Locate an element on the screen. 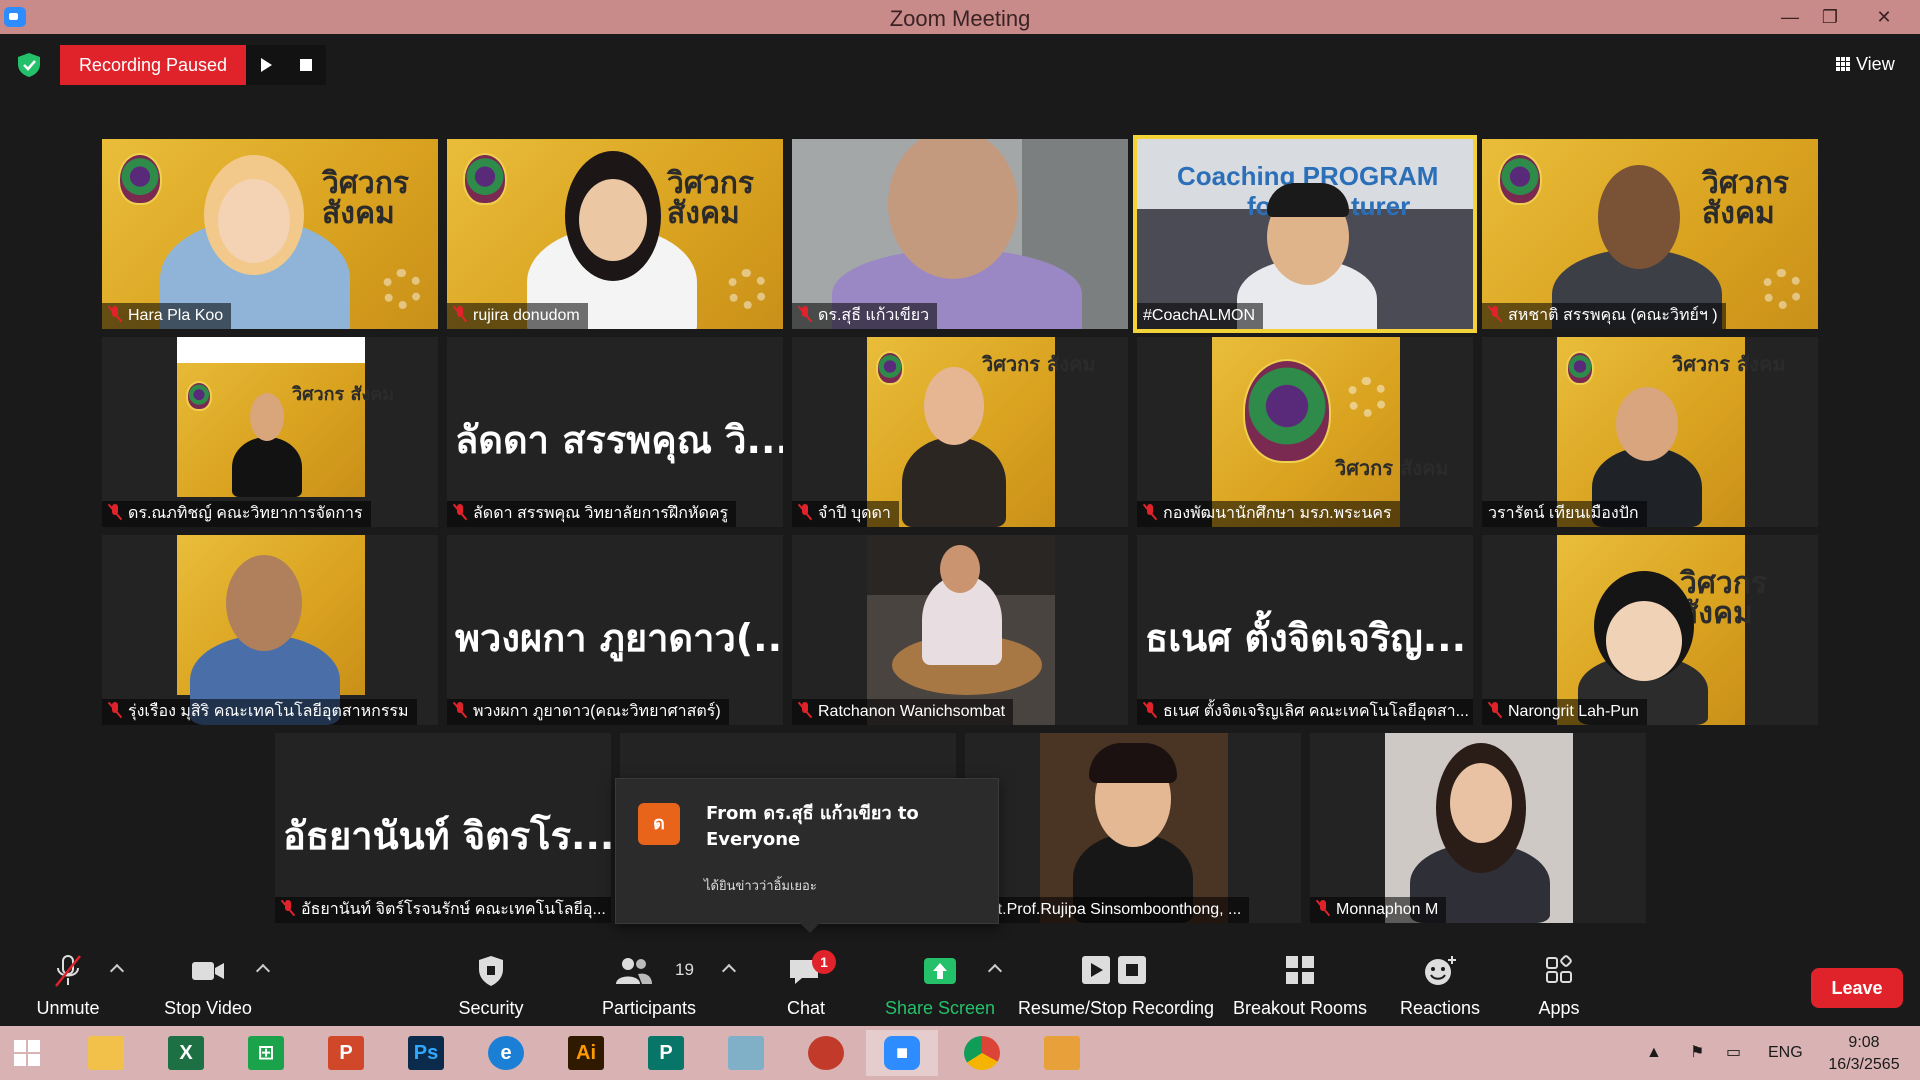 This screenshot has width=1920, height=1080. participant-tile-active-speaker: Coaching PROGRAM fo turer #CoachALMON is located at coordinates (1305, 234).